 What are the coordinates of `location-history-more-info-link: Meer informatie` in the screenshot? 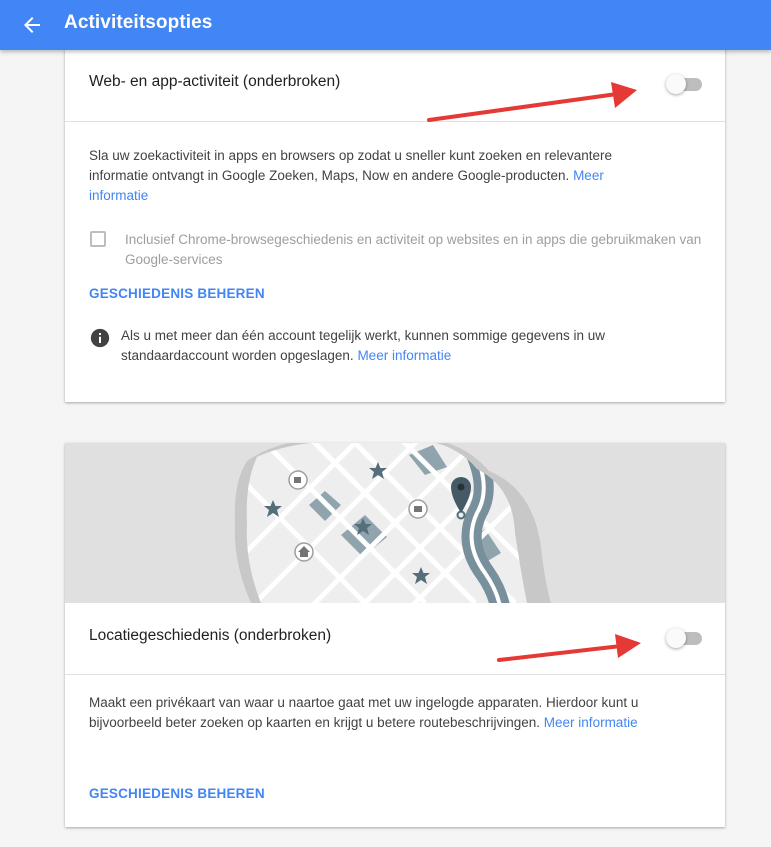 It's located at (591, 722).